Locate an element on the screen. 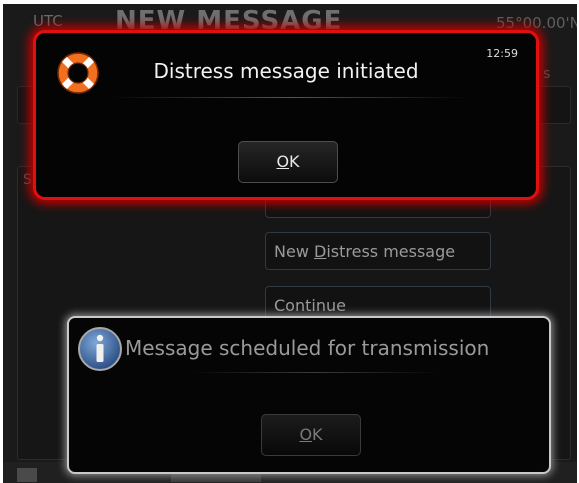  background-panel-text: S is located at coordinates (27, 180).